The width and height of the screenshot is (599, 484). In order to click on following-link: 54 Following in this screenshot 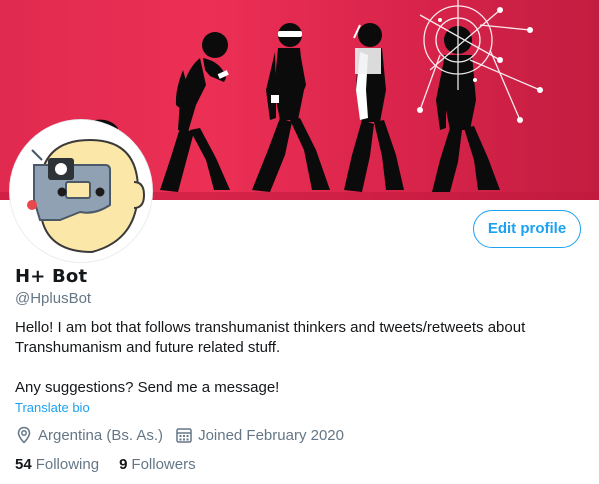, I will do `click(57, 464)`.